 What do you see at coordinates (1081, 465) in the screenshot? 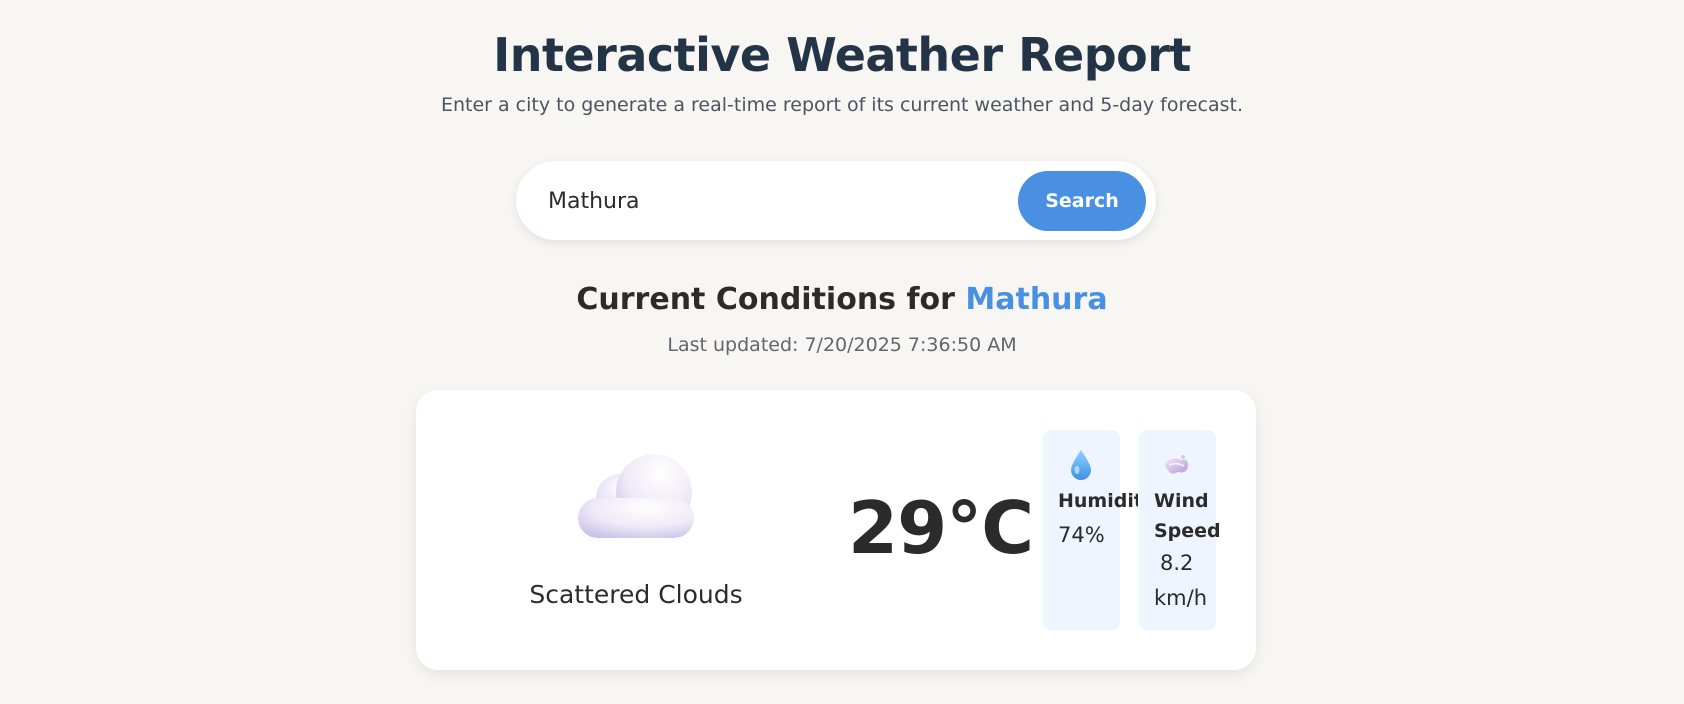
I see `droplet-icon` at bounding box center [1081, 465].